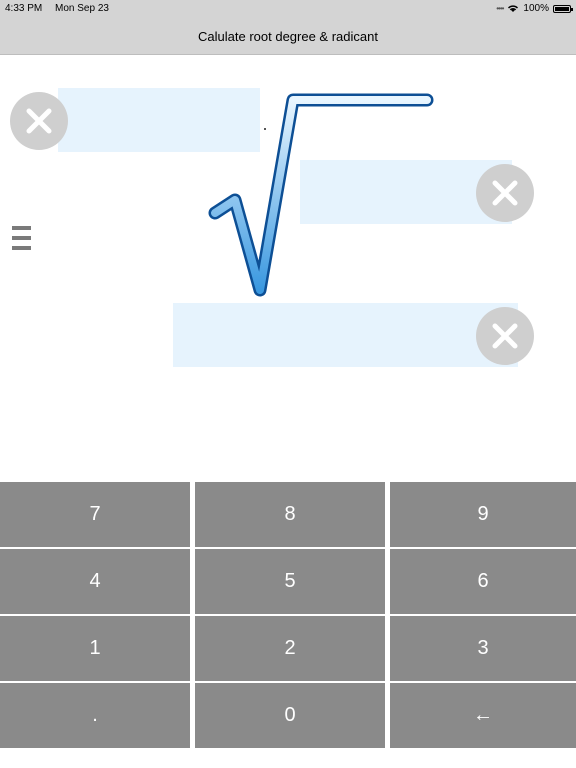 Image resolution: width=576 pixels, height=768 pixels. Describe the element at coordinates (483, 514) in the screenshot. I see `key-9: 9` at that location.